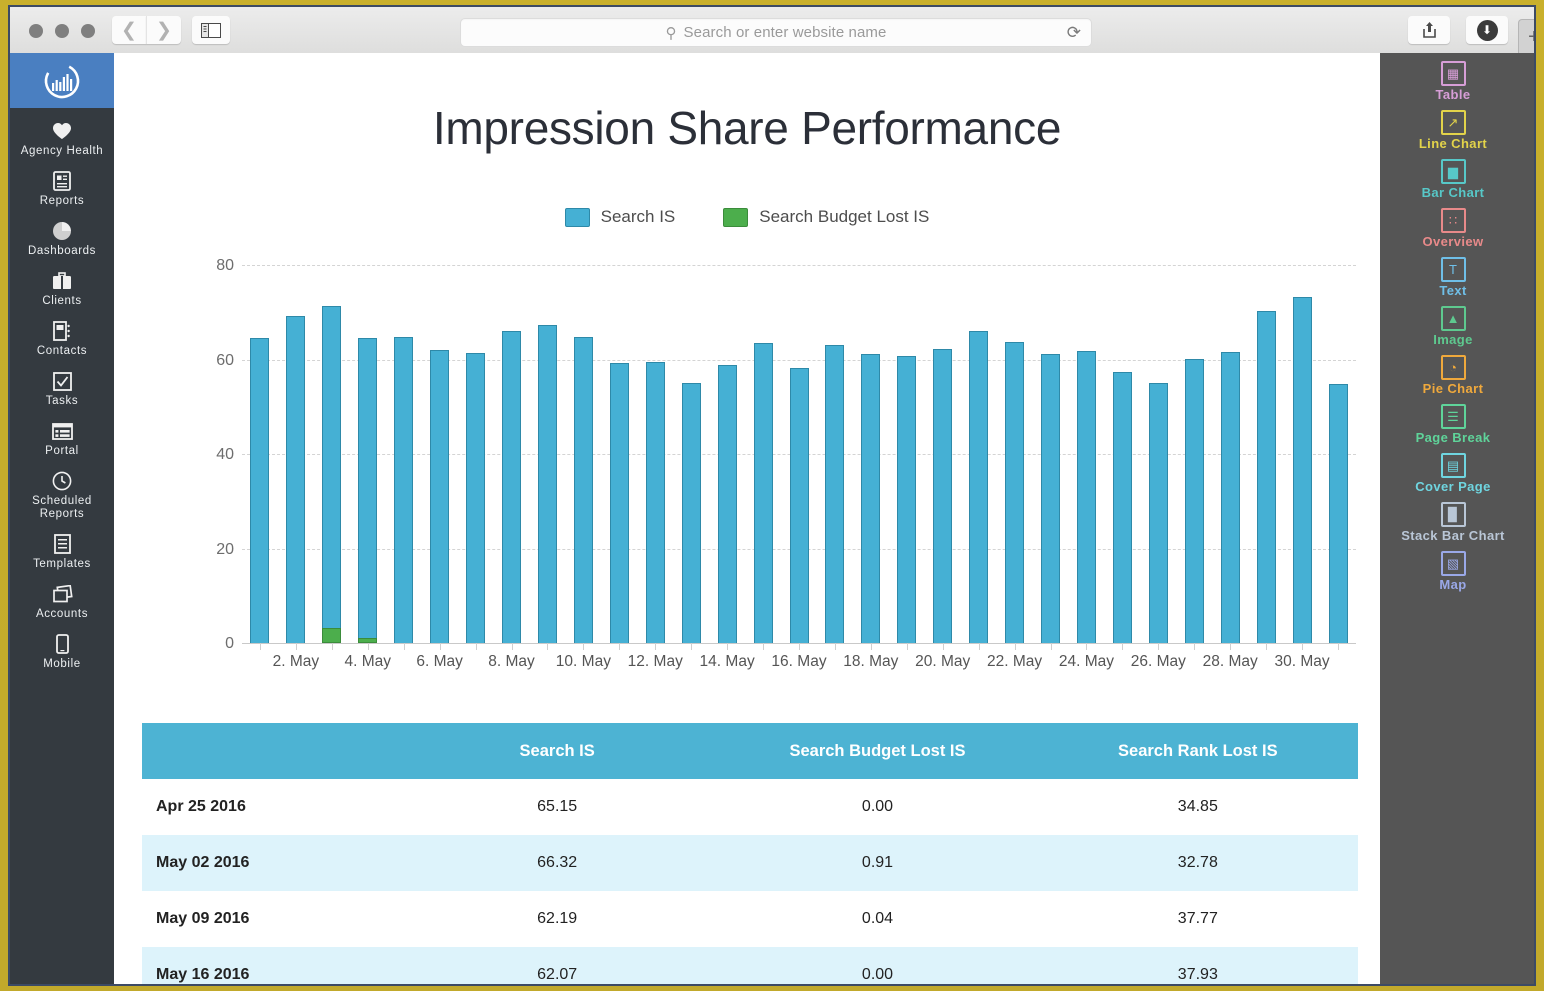  Describe the element at coordinates (1453, 375) in the screenshot. I see `widget-pie-chart: ◔ Pie Chart` at that location.